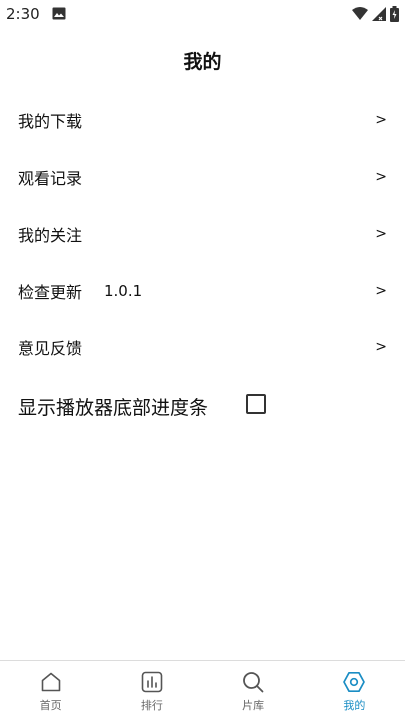 The height and width of the screenshot is (721, 405). Describe the element at coordinates (151, 705) in the screenshot. I see `nav-item-label: 排行` at that location.